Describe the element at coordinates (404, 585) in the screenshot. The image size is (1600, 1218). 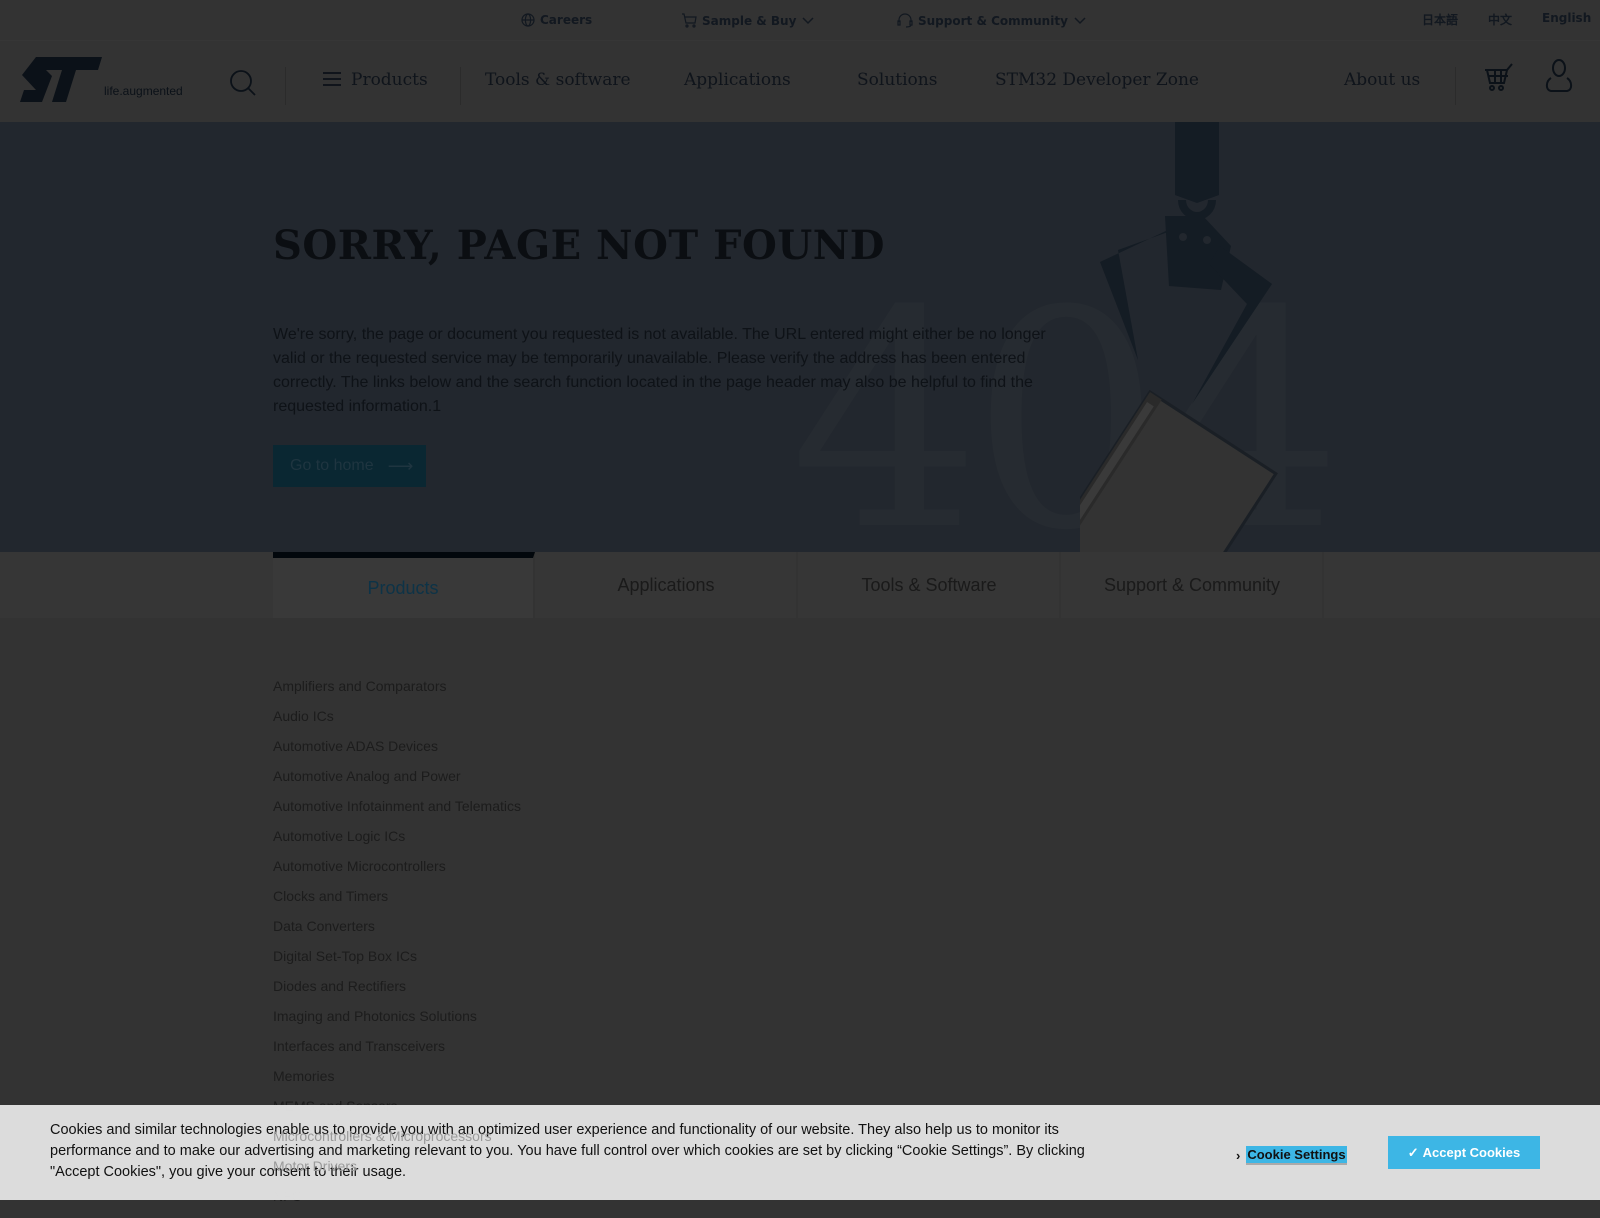
I see `tab-products: Products` at that location.